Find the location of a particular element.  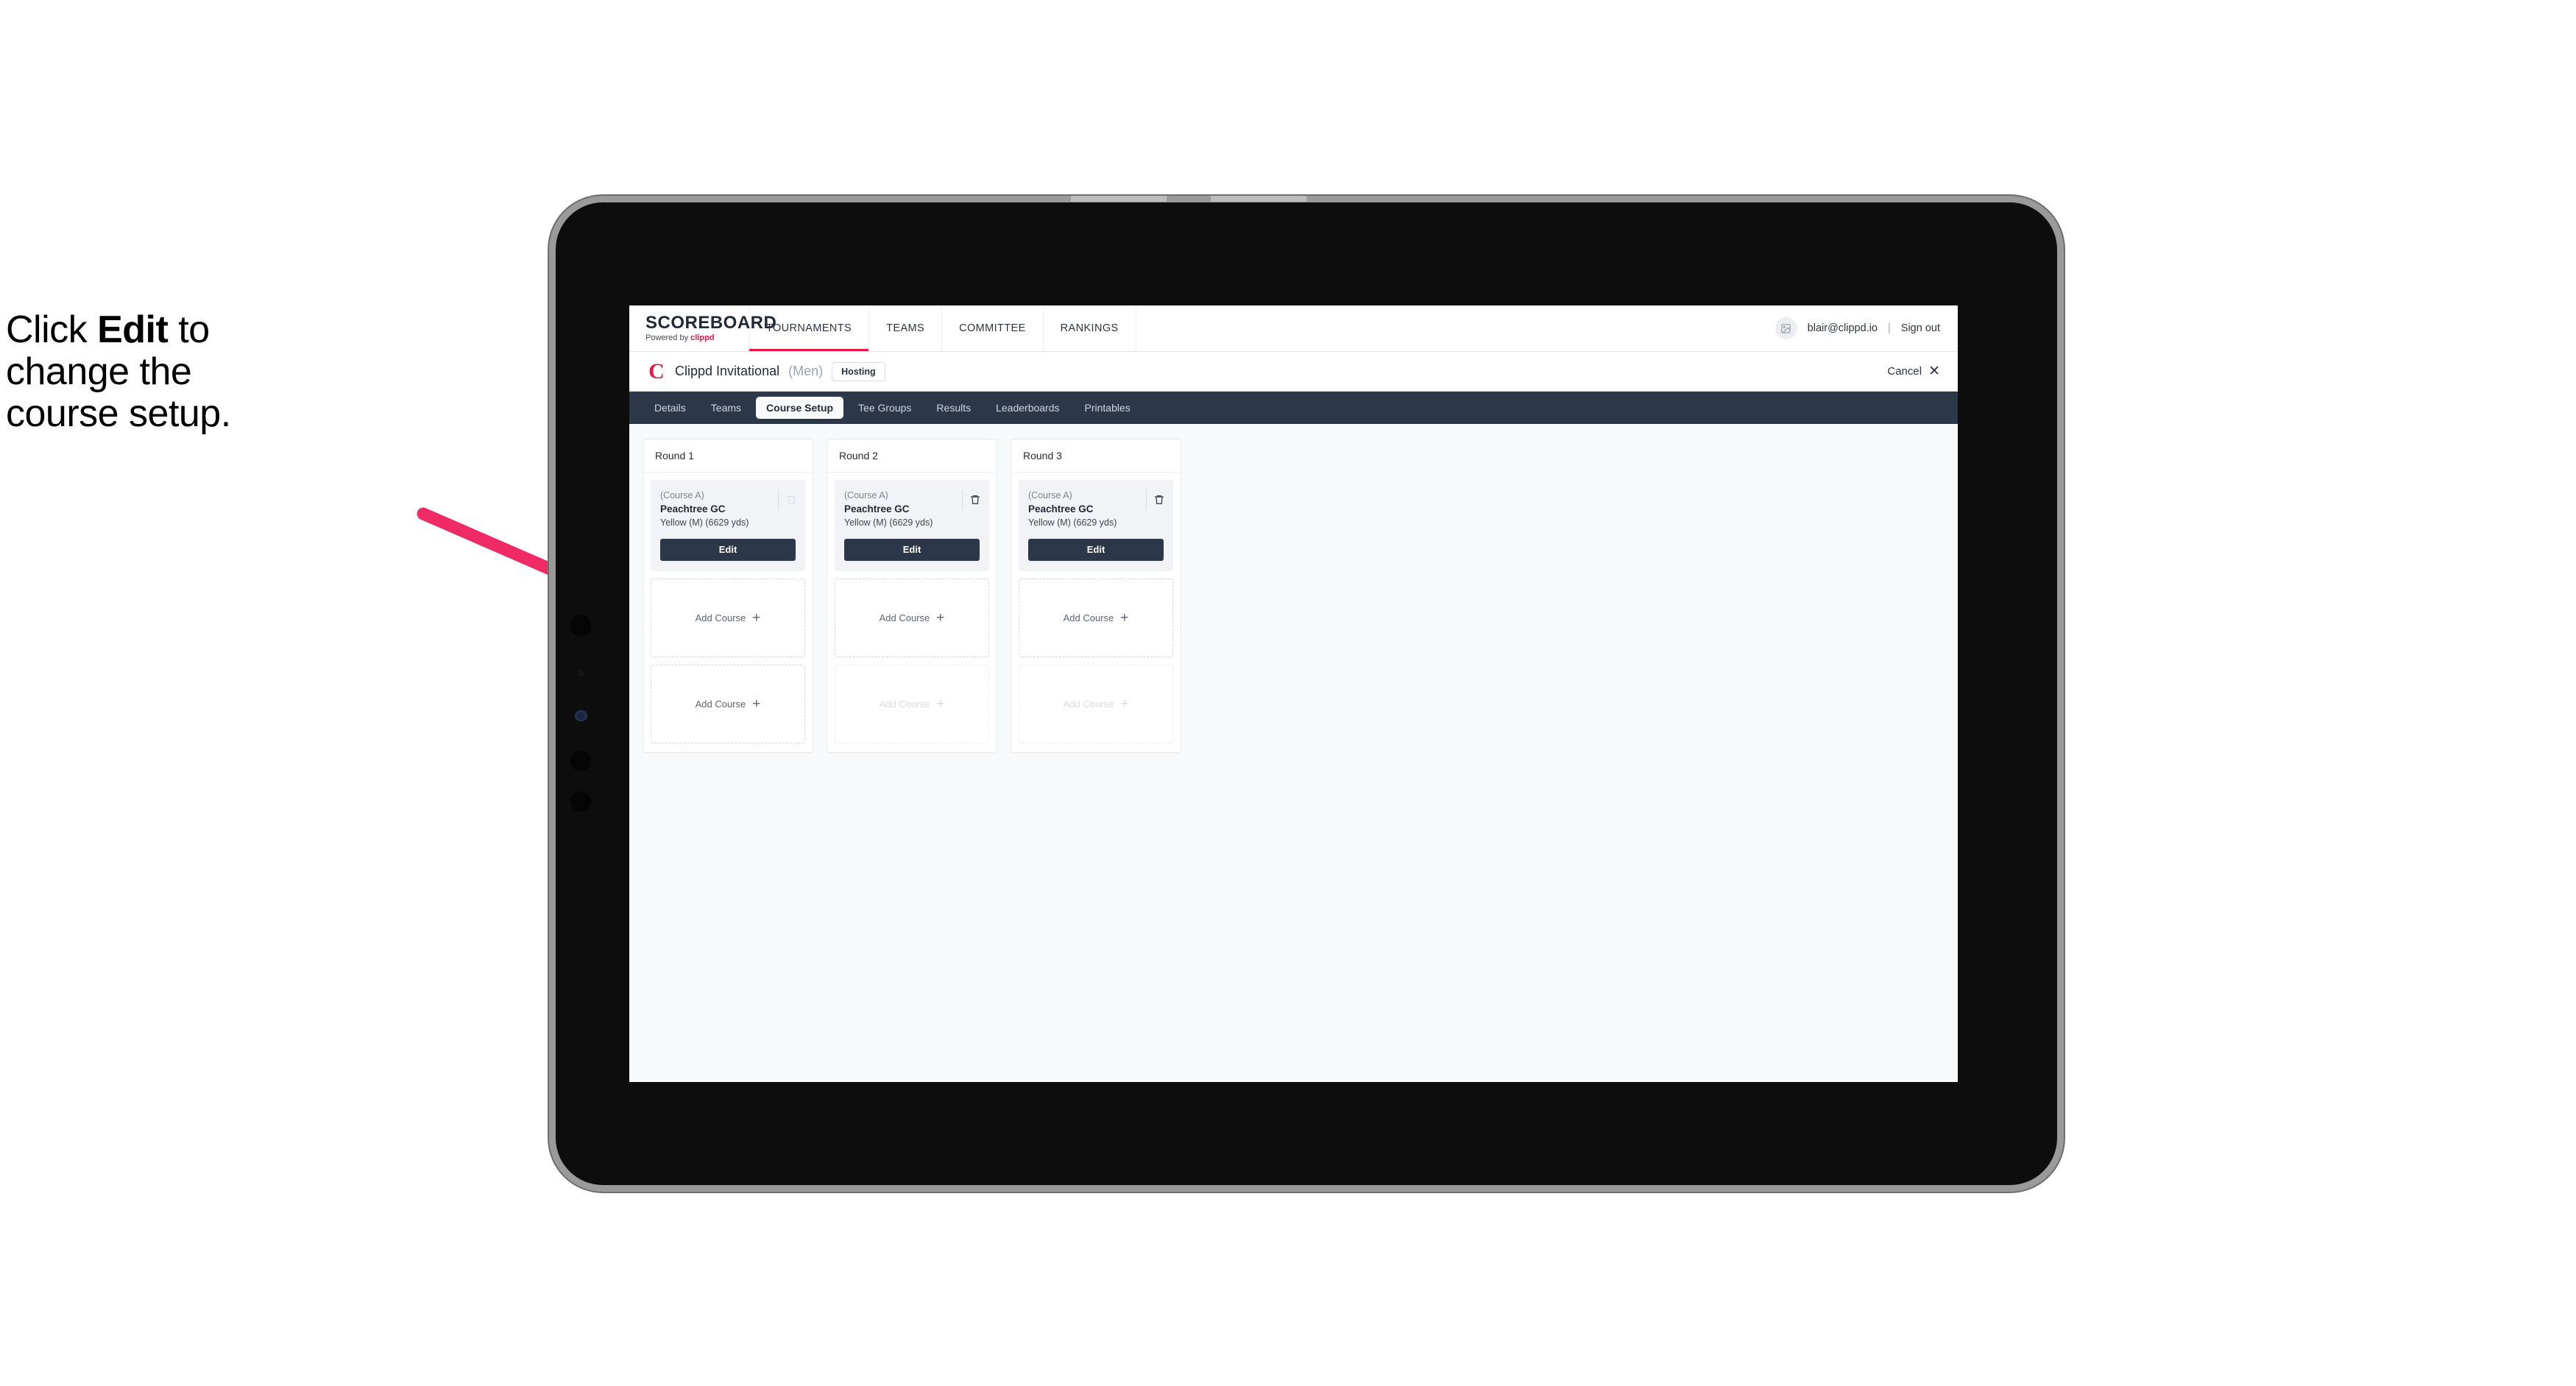

logo-wordmark: SCOREBOARD is located at coordinates (711, 323).